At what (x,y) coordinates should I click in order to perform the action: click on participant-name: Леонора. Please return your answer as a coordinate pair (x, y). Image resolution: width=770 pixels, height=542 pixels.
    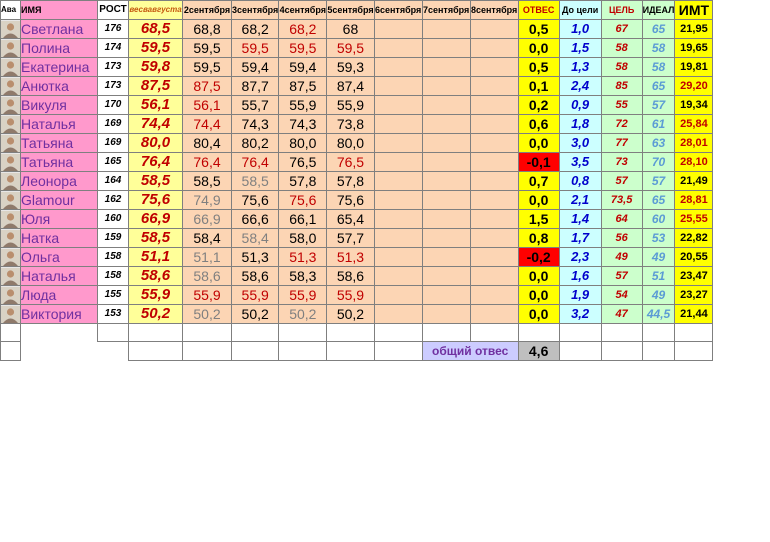
    Looking at the image, I should click on (59, 181).